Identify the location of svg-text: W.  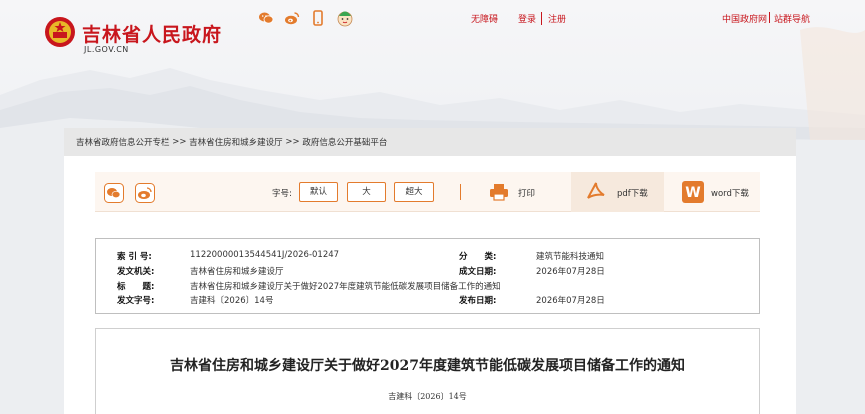
(692, 193).